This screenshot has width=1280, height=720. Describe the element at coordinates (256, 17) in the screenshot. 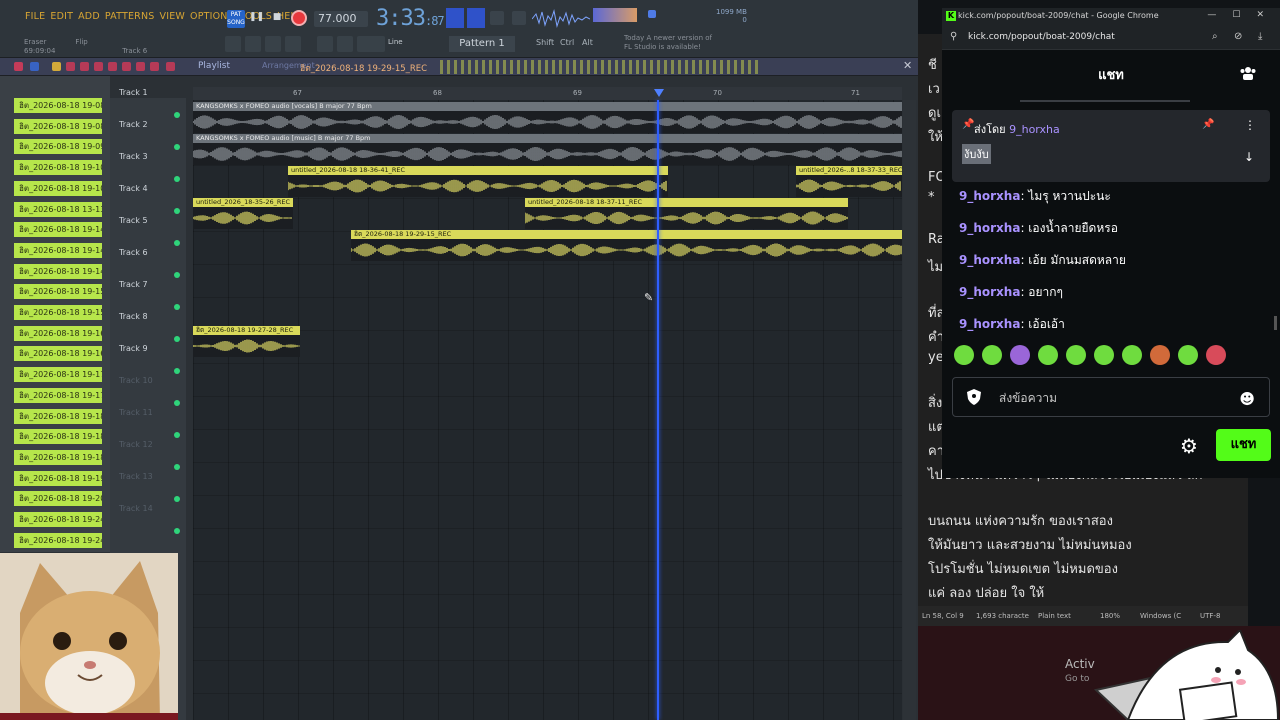

I see `pause-button: ❚❚` at that location.